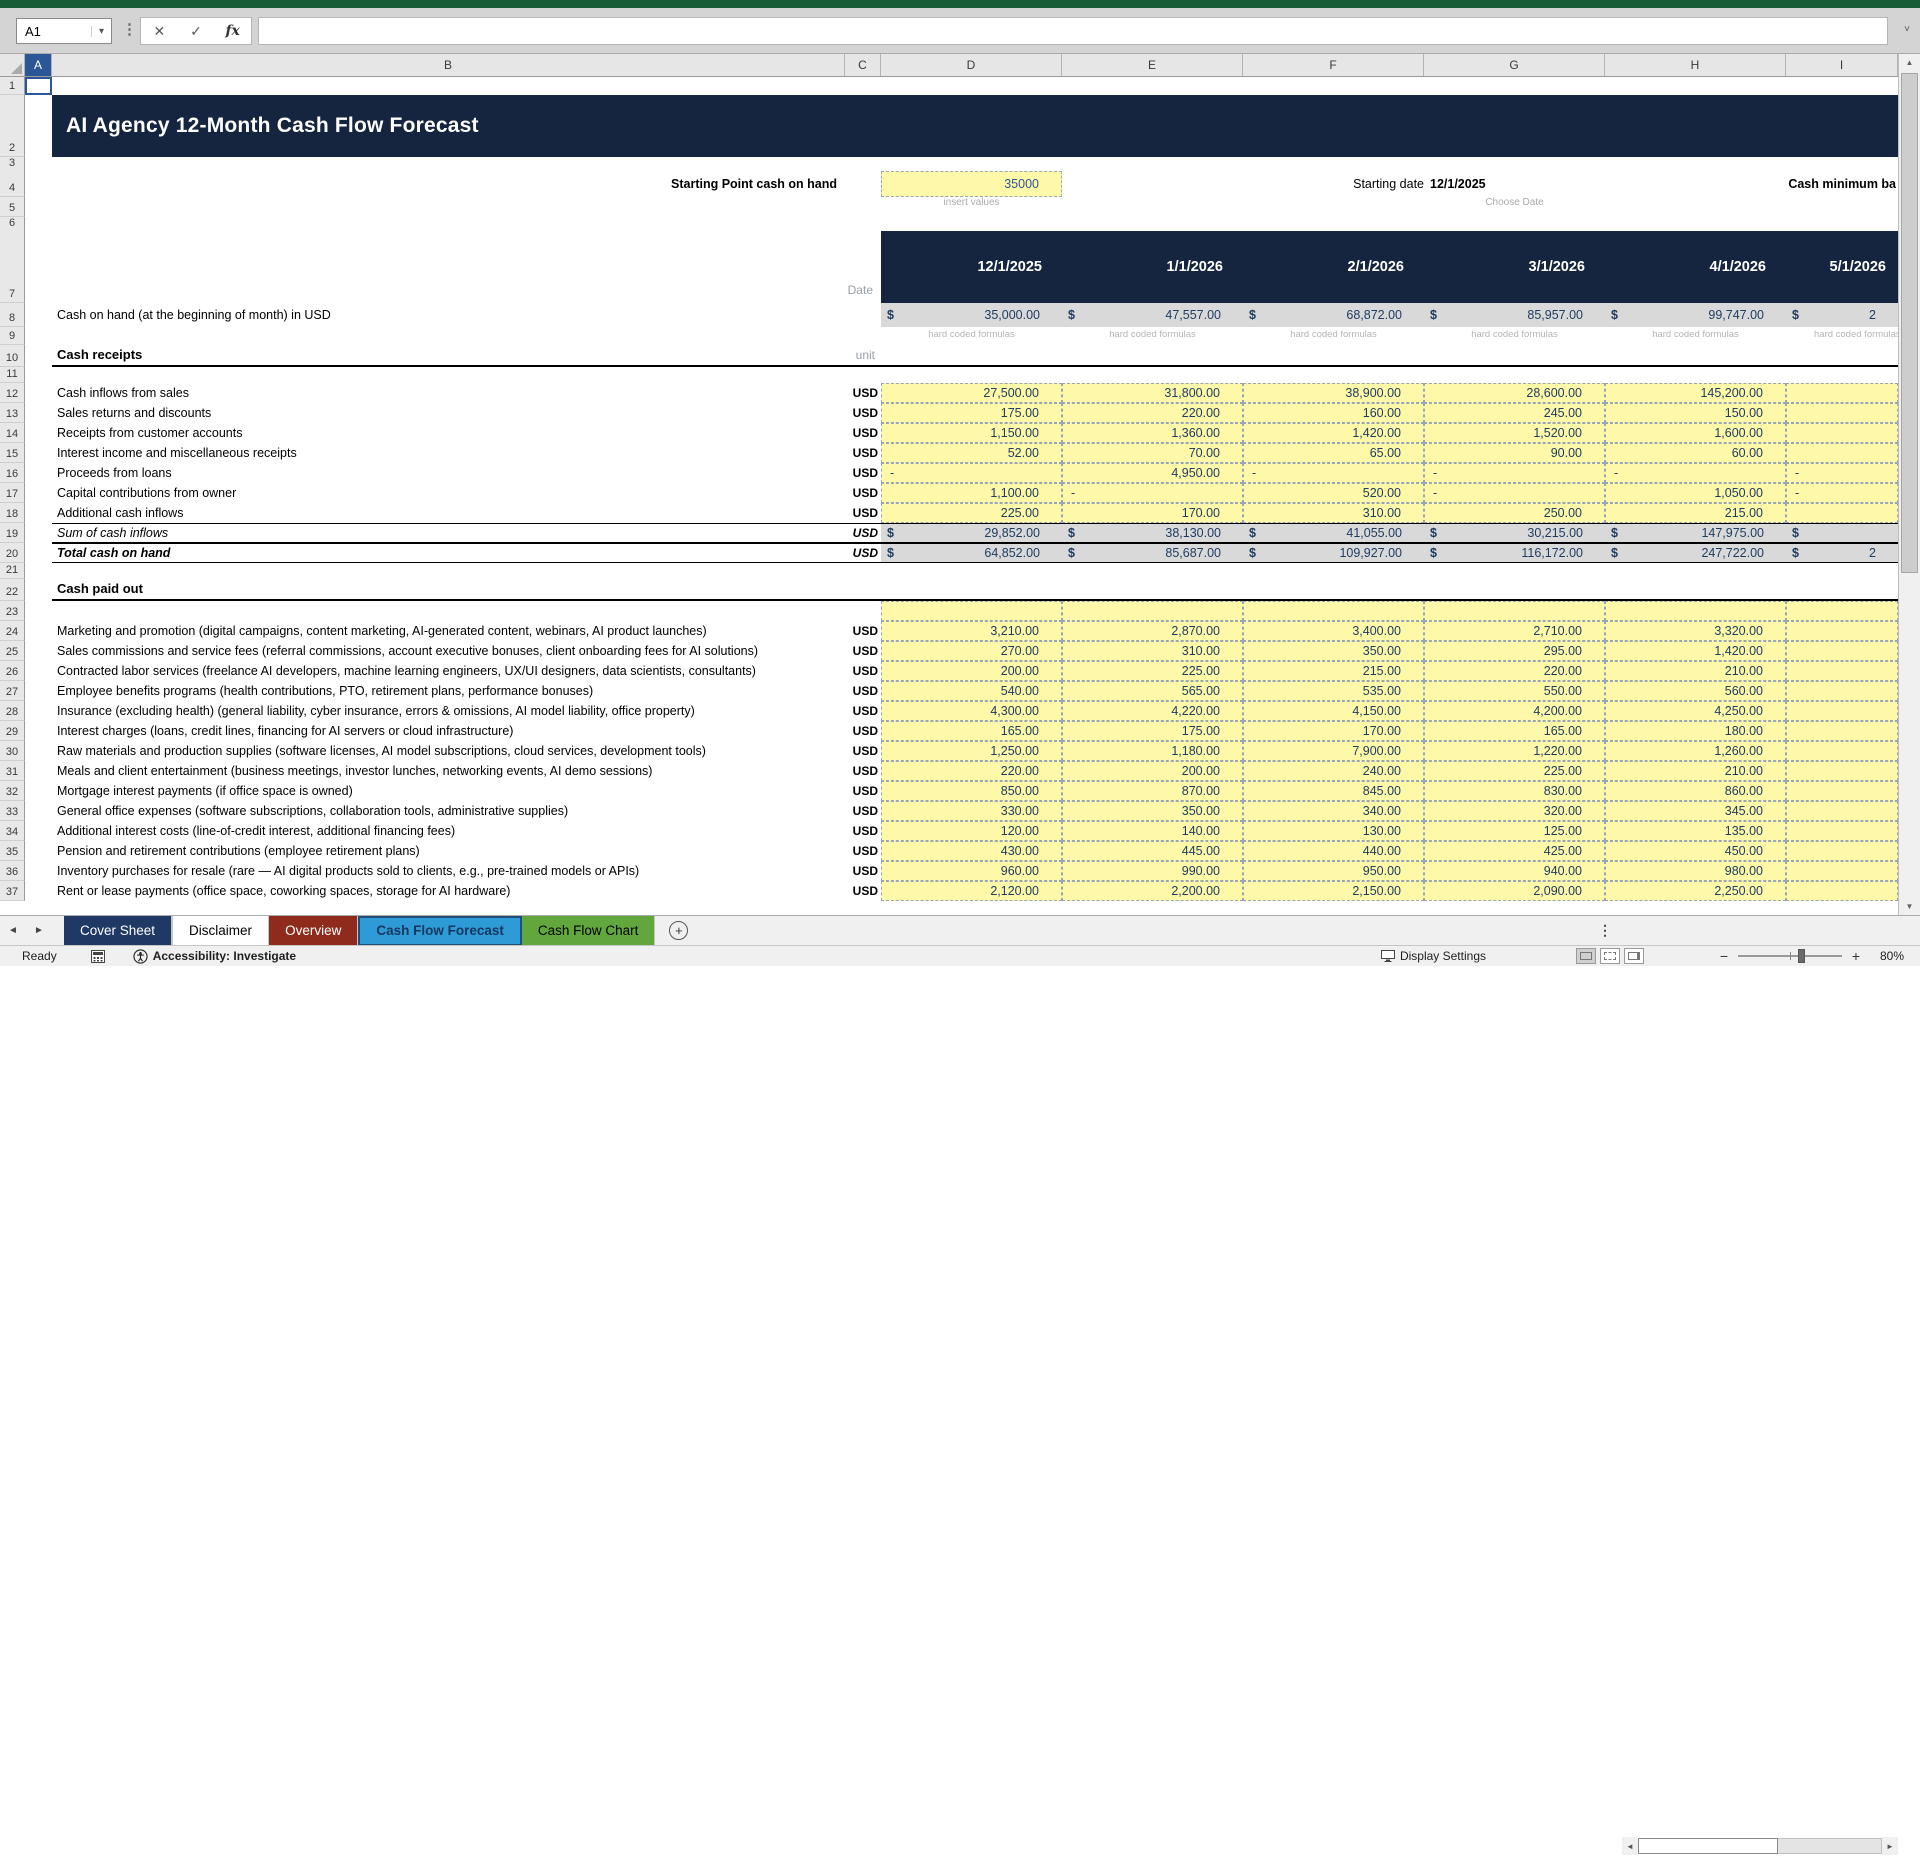 This screenshot has width=1920, height=1856. Describe the element at coordinates (1695, 871) in the screenshot. I see `input-cell: 980.00` at that location.